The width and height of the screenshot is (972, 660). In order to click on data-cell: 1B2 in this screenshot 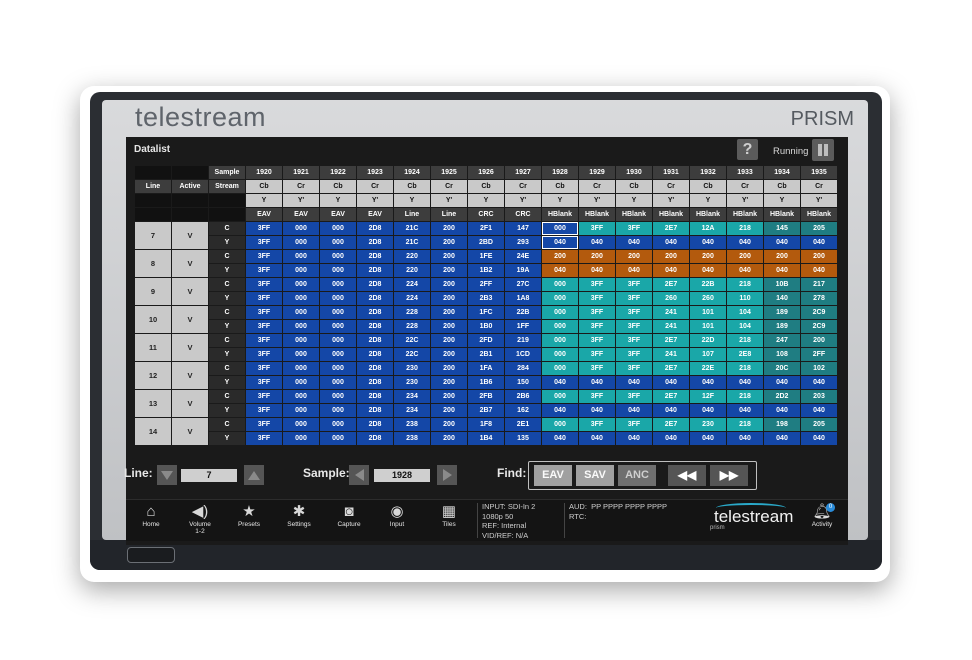, I will do `click(486, 270)`.